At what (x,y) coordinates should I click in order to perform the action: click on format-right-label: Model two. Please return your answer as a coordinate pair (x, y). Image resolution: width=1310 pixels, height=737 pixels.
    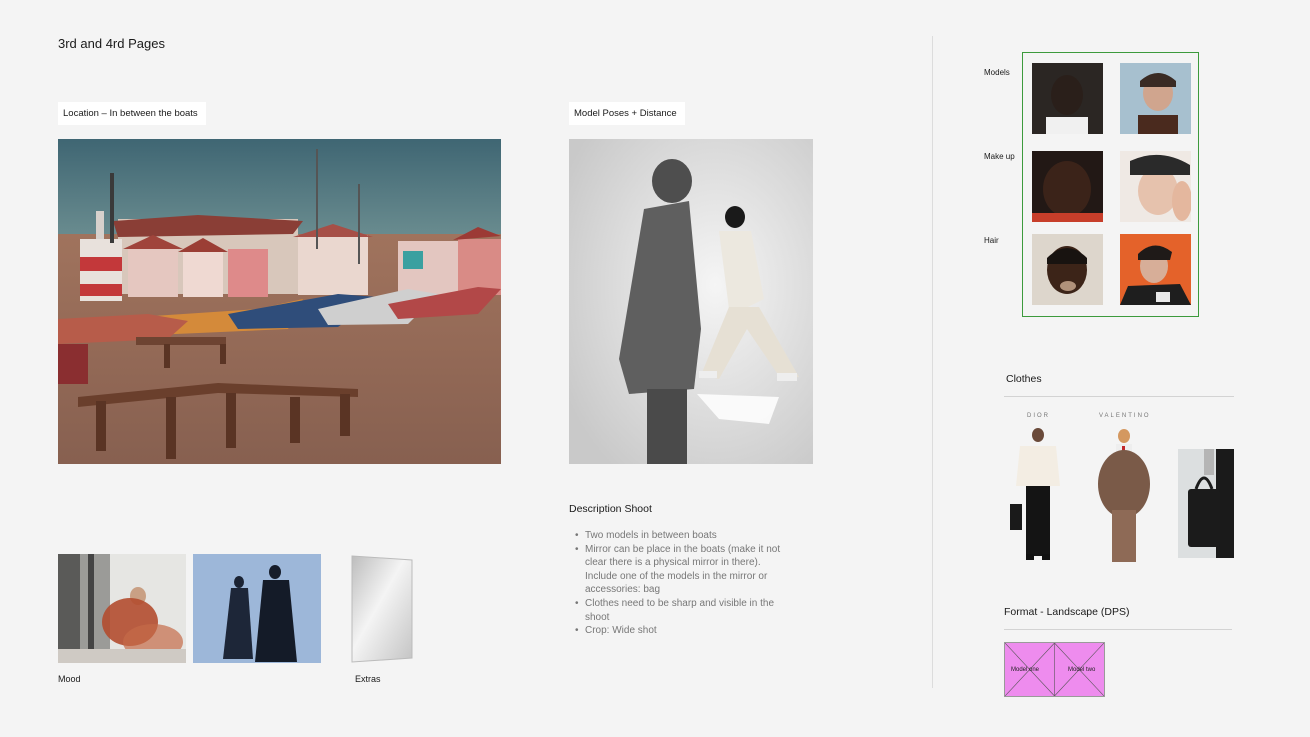
    Looking at the image, I should click on (1082, 670).